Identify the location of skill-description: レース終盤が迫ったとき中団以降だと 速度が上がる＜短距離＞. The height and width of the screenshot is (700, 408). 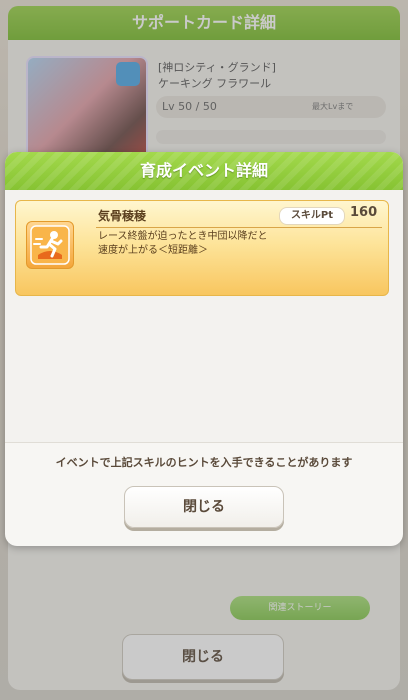
(183, 243).